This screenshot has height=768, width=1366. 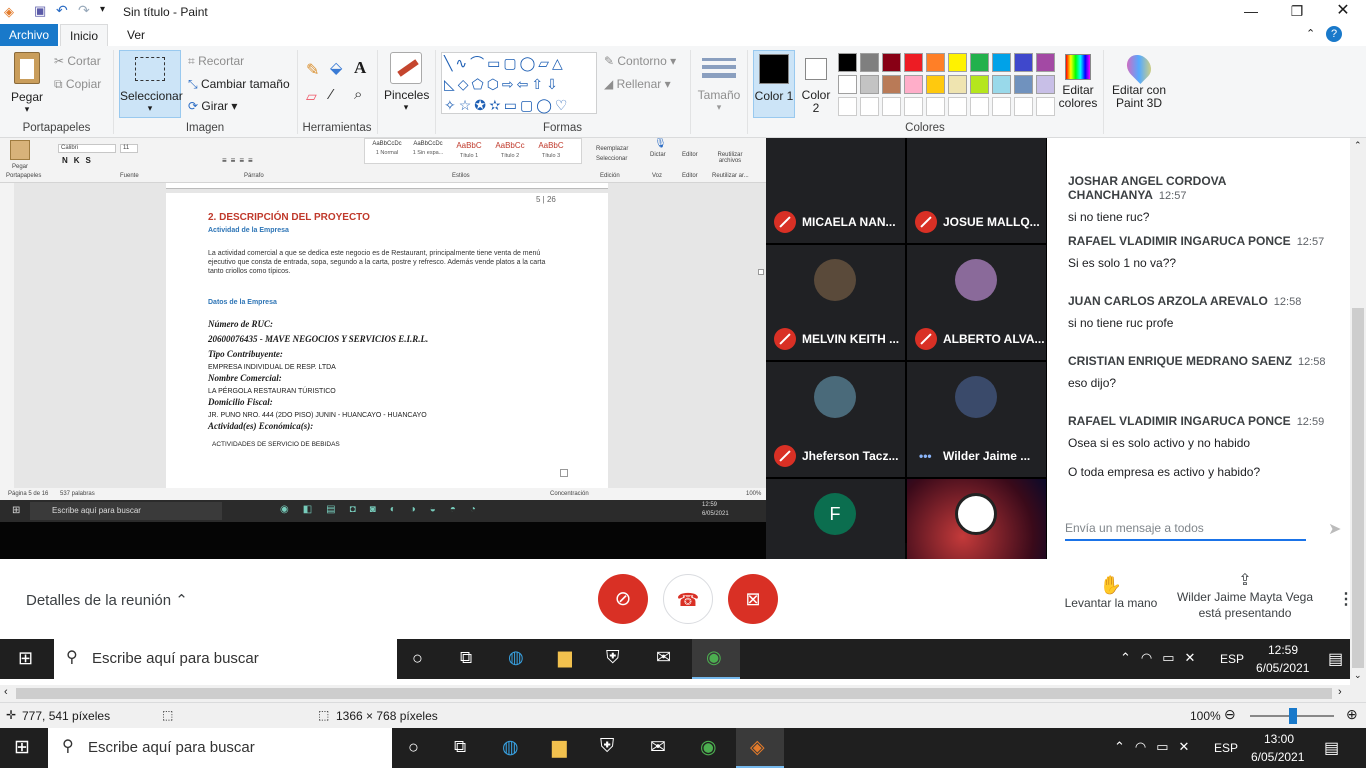 What do you see at coordinates (607, 747) in the screenshot?
I see `store-icon: ⛨` at bounding box center [607, 747].